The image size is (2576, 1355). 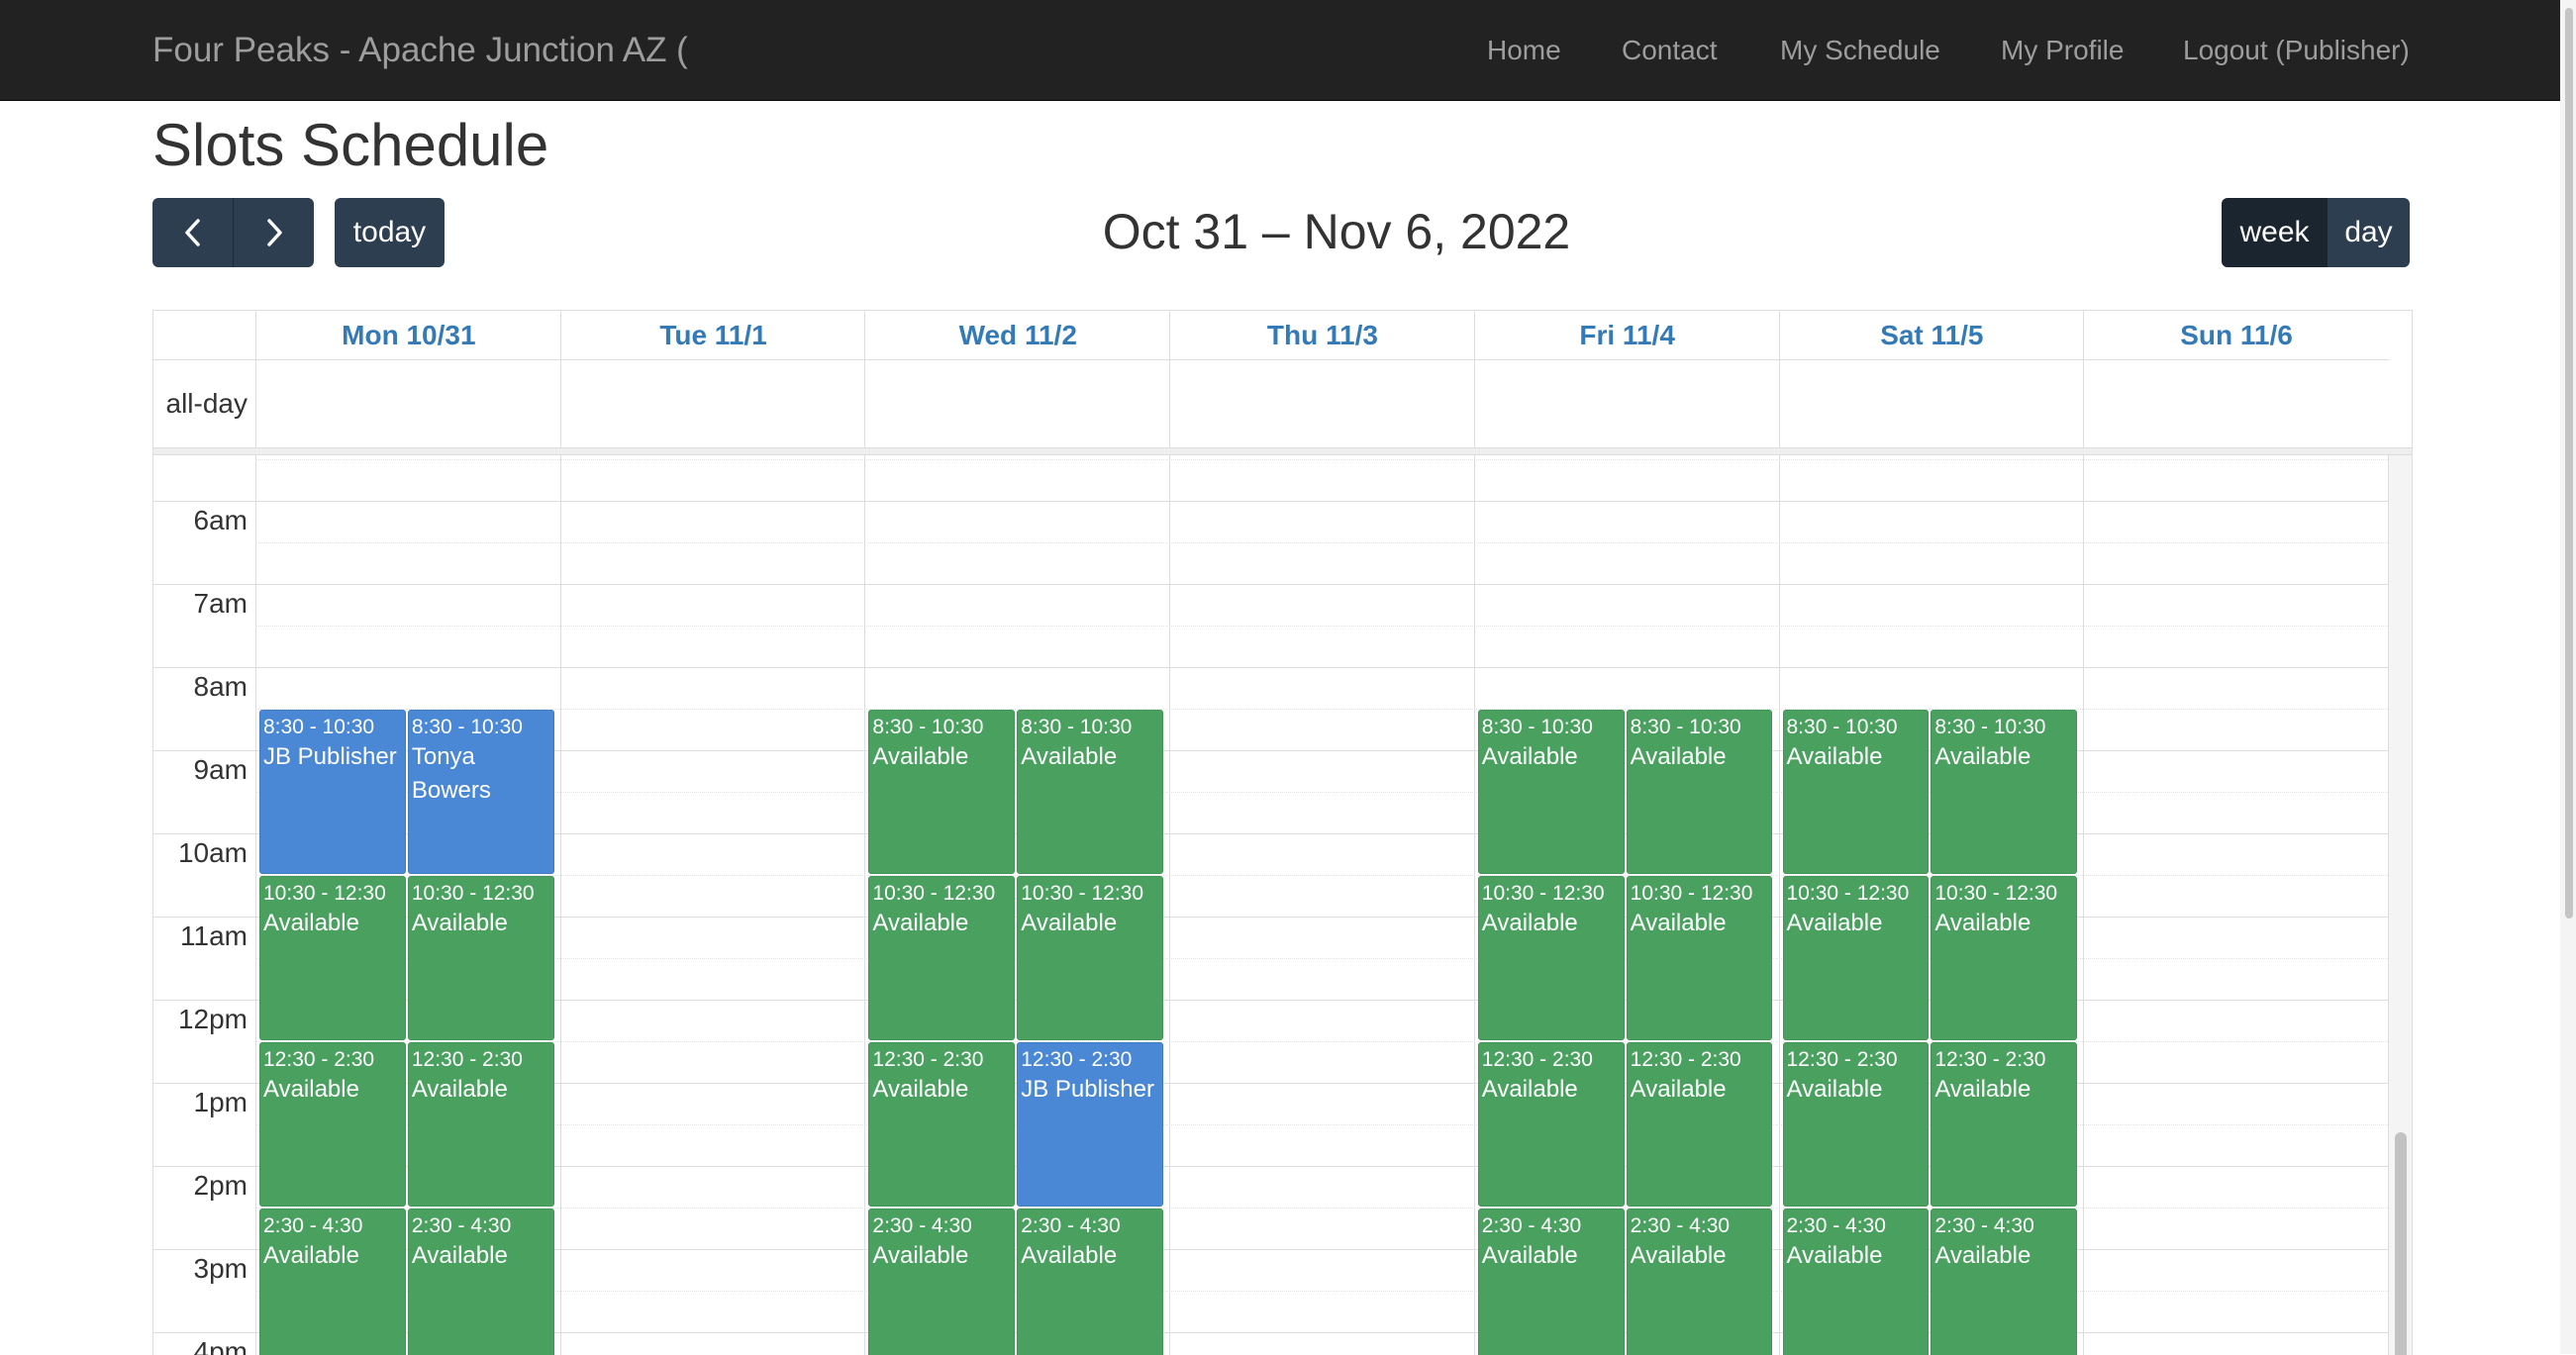 I want to click on day-header: Fri 11/4, so click(x=1627, y=336).